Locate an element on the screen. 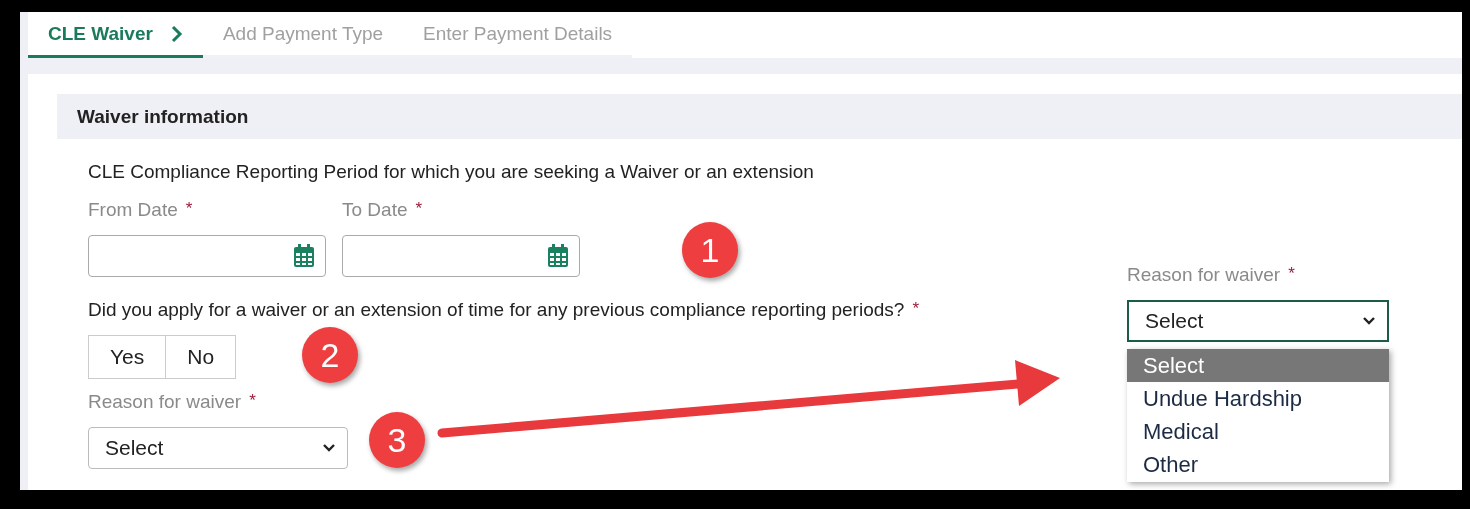  period-label: CLE Compliance Reporting Period for which you are seeking a Waiver or an extension is located at coordinates (451, 172).